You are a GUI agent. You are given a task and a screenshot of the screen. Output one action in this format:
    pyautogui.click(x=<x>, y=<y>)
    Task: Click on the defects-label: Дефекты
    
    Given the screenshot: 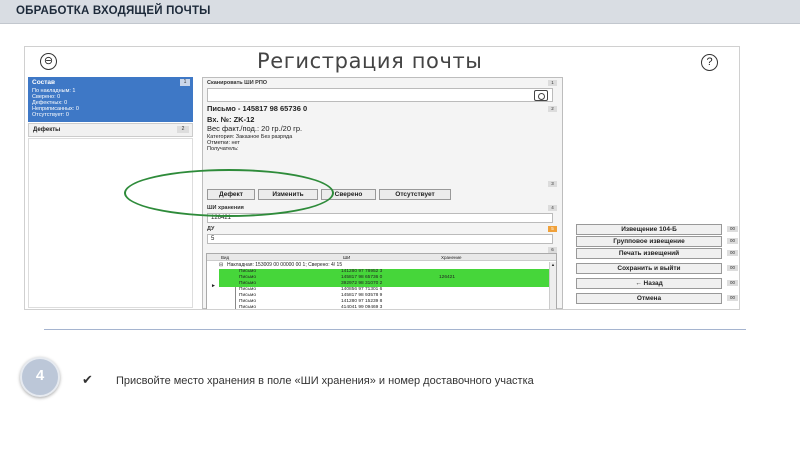 What is the action you would take?
    pyautogui.click(x=47, y=130)
    